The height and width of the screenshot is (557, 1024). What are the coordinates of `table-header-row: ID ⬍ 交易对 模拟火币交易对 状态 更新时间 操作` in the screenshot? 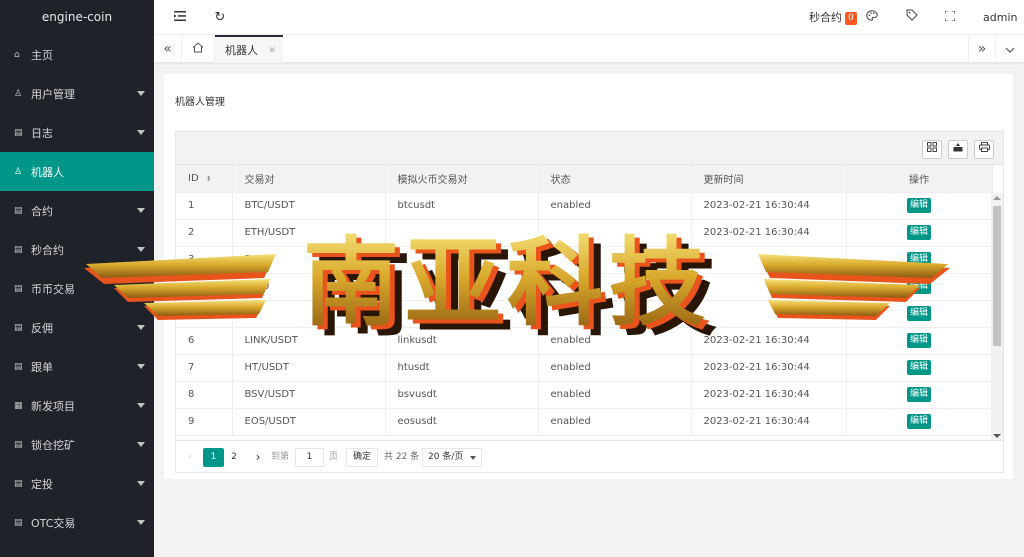 It's located at (584, 179).